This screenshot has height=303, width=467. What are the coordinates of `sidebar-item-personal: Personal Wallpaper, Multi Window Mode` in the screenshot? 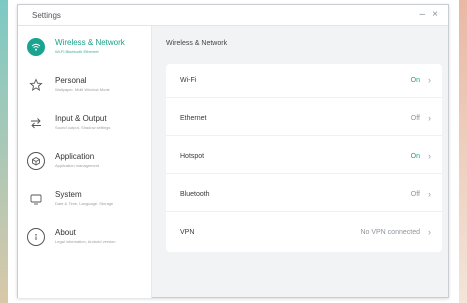 It's located at (85, 85).